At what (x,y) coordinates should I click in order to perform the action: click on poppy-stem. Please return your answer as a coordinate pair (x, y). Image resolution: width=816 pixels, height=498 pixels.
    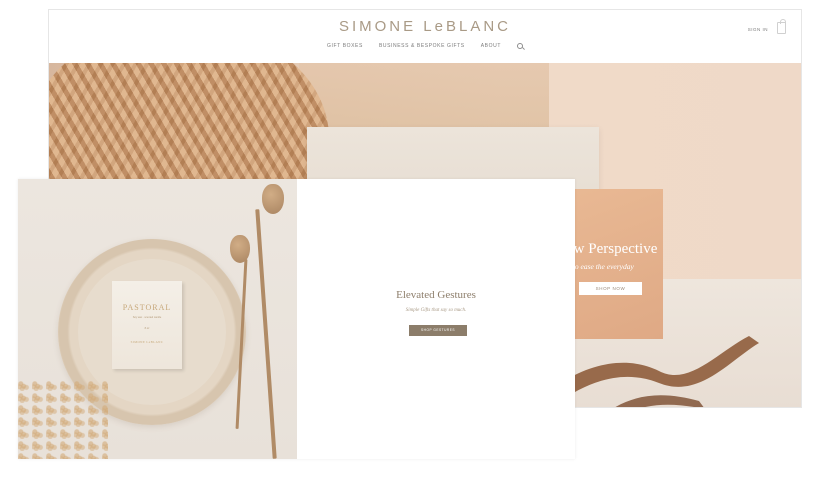
    Looking at the image, I should click on (266, 334).